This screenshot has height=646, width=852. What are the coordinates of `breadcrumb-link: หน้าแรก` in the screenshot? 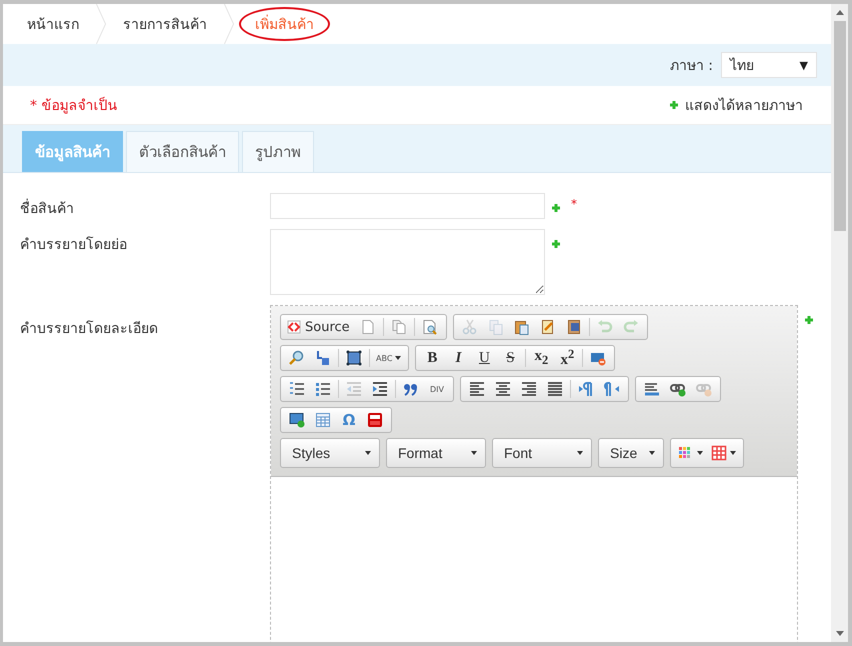 It's located at (53, 24).